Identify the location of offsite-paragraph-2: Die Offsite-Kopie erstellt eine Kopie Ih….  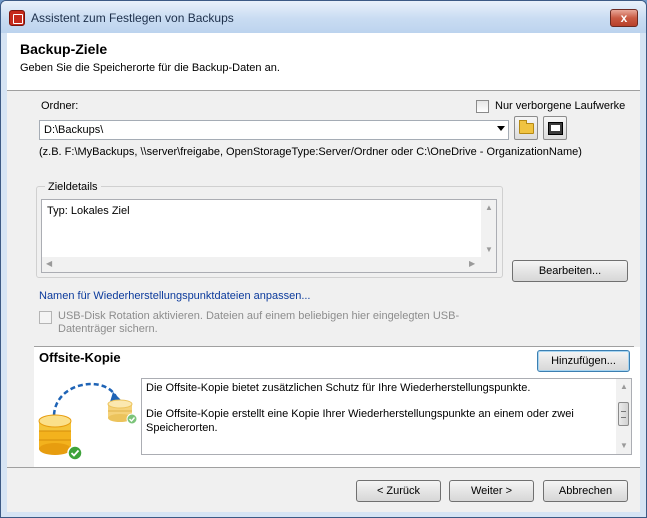
(360, 421).